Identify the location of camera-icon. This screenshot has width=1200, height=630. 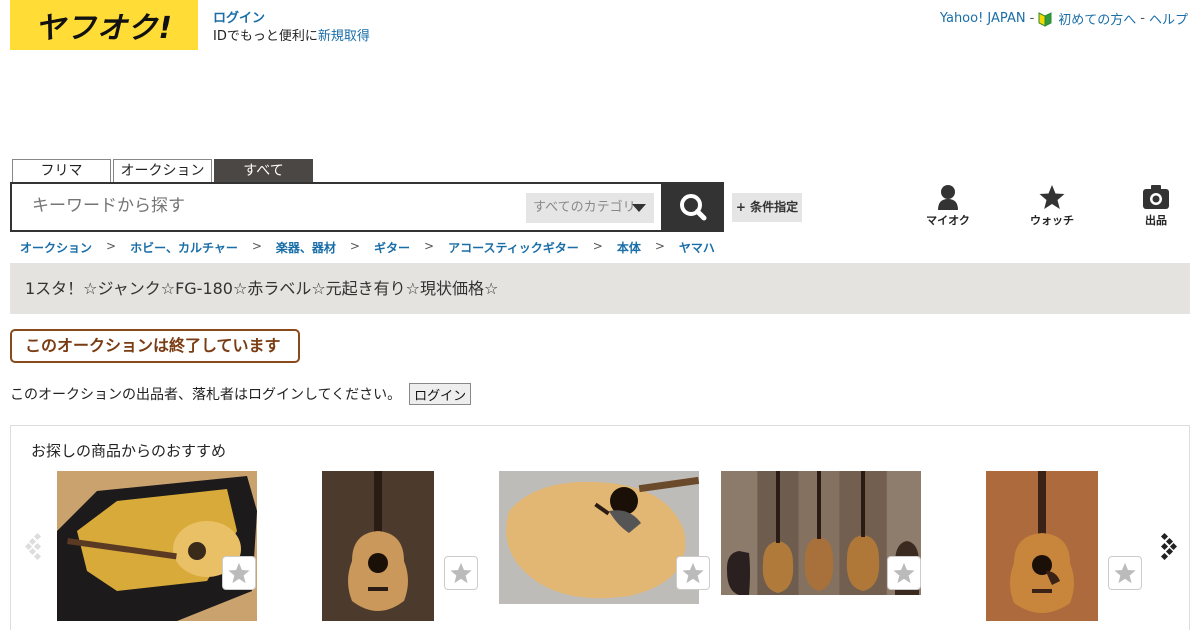
(1156, 197).